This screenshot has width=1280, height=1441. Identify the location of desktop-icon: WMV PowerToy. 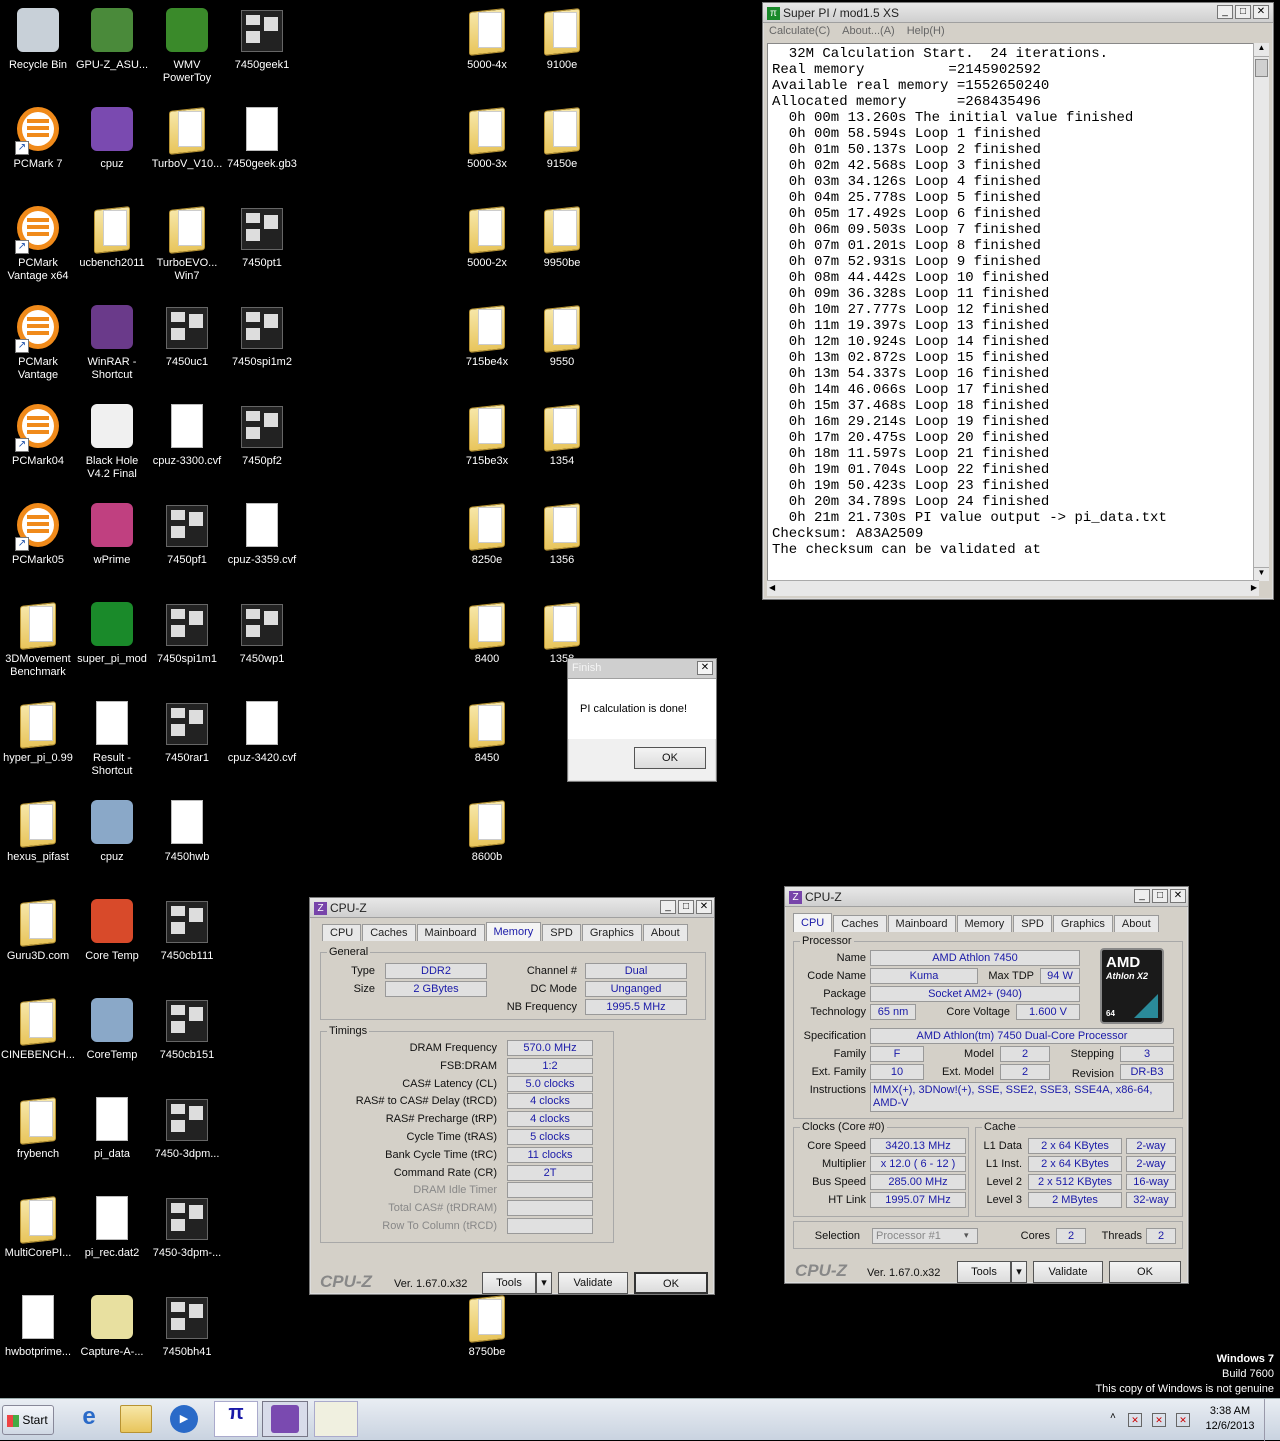
(187, 45).